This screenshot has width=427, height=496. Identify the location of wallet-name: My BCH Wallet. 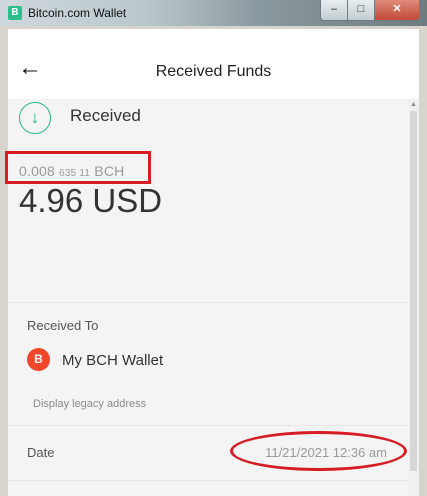
(113, 360).